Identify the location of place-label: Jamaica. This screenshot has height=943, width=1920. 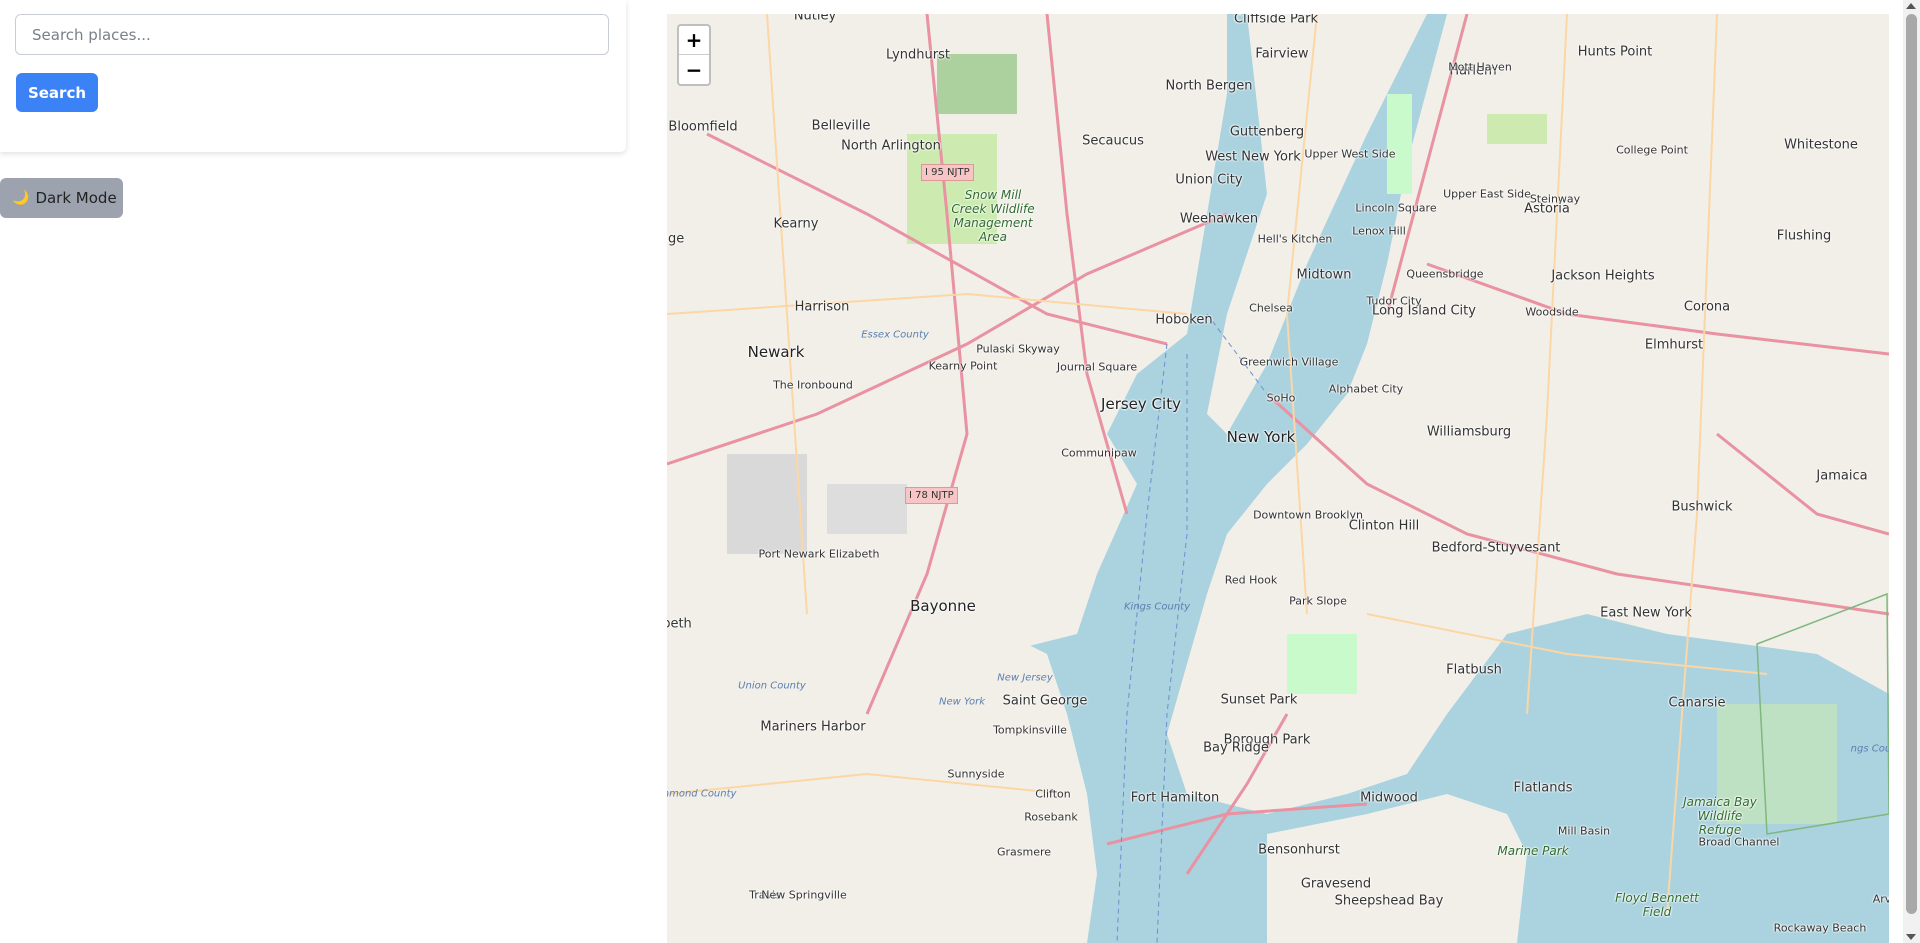
(1842, 476).